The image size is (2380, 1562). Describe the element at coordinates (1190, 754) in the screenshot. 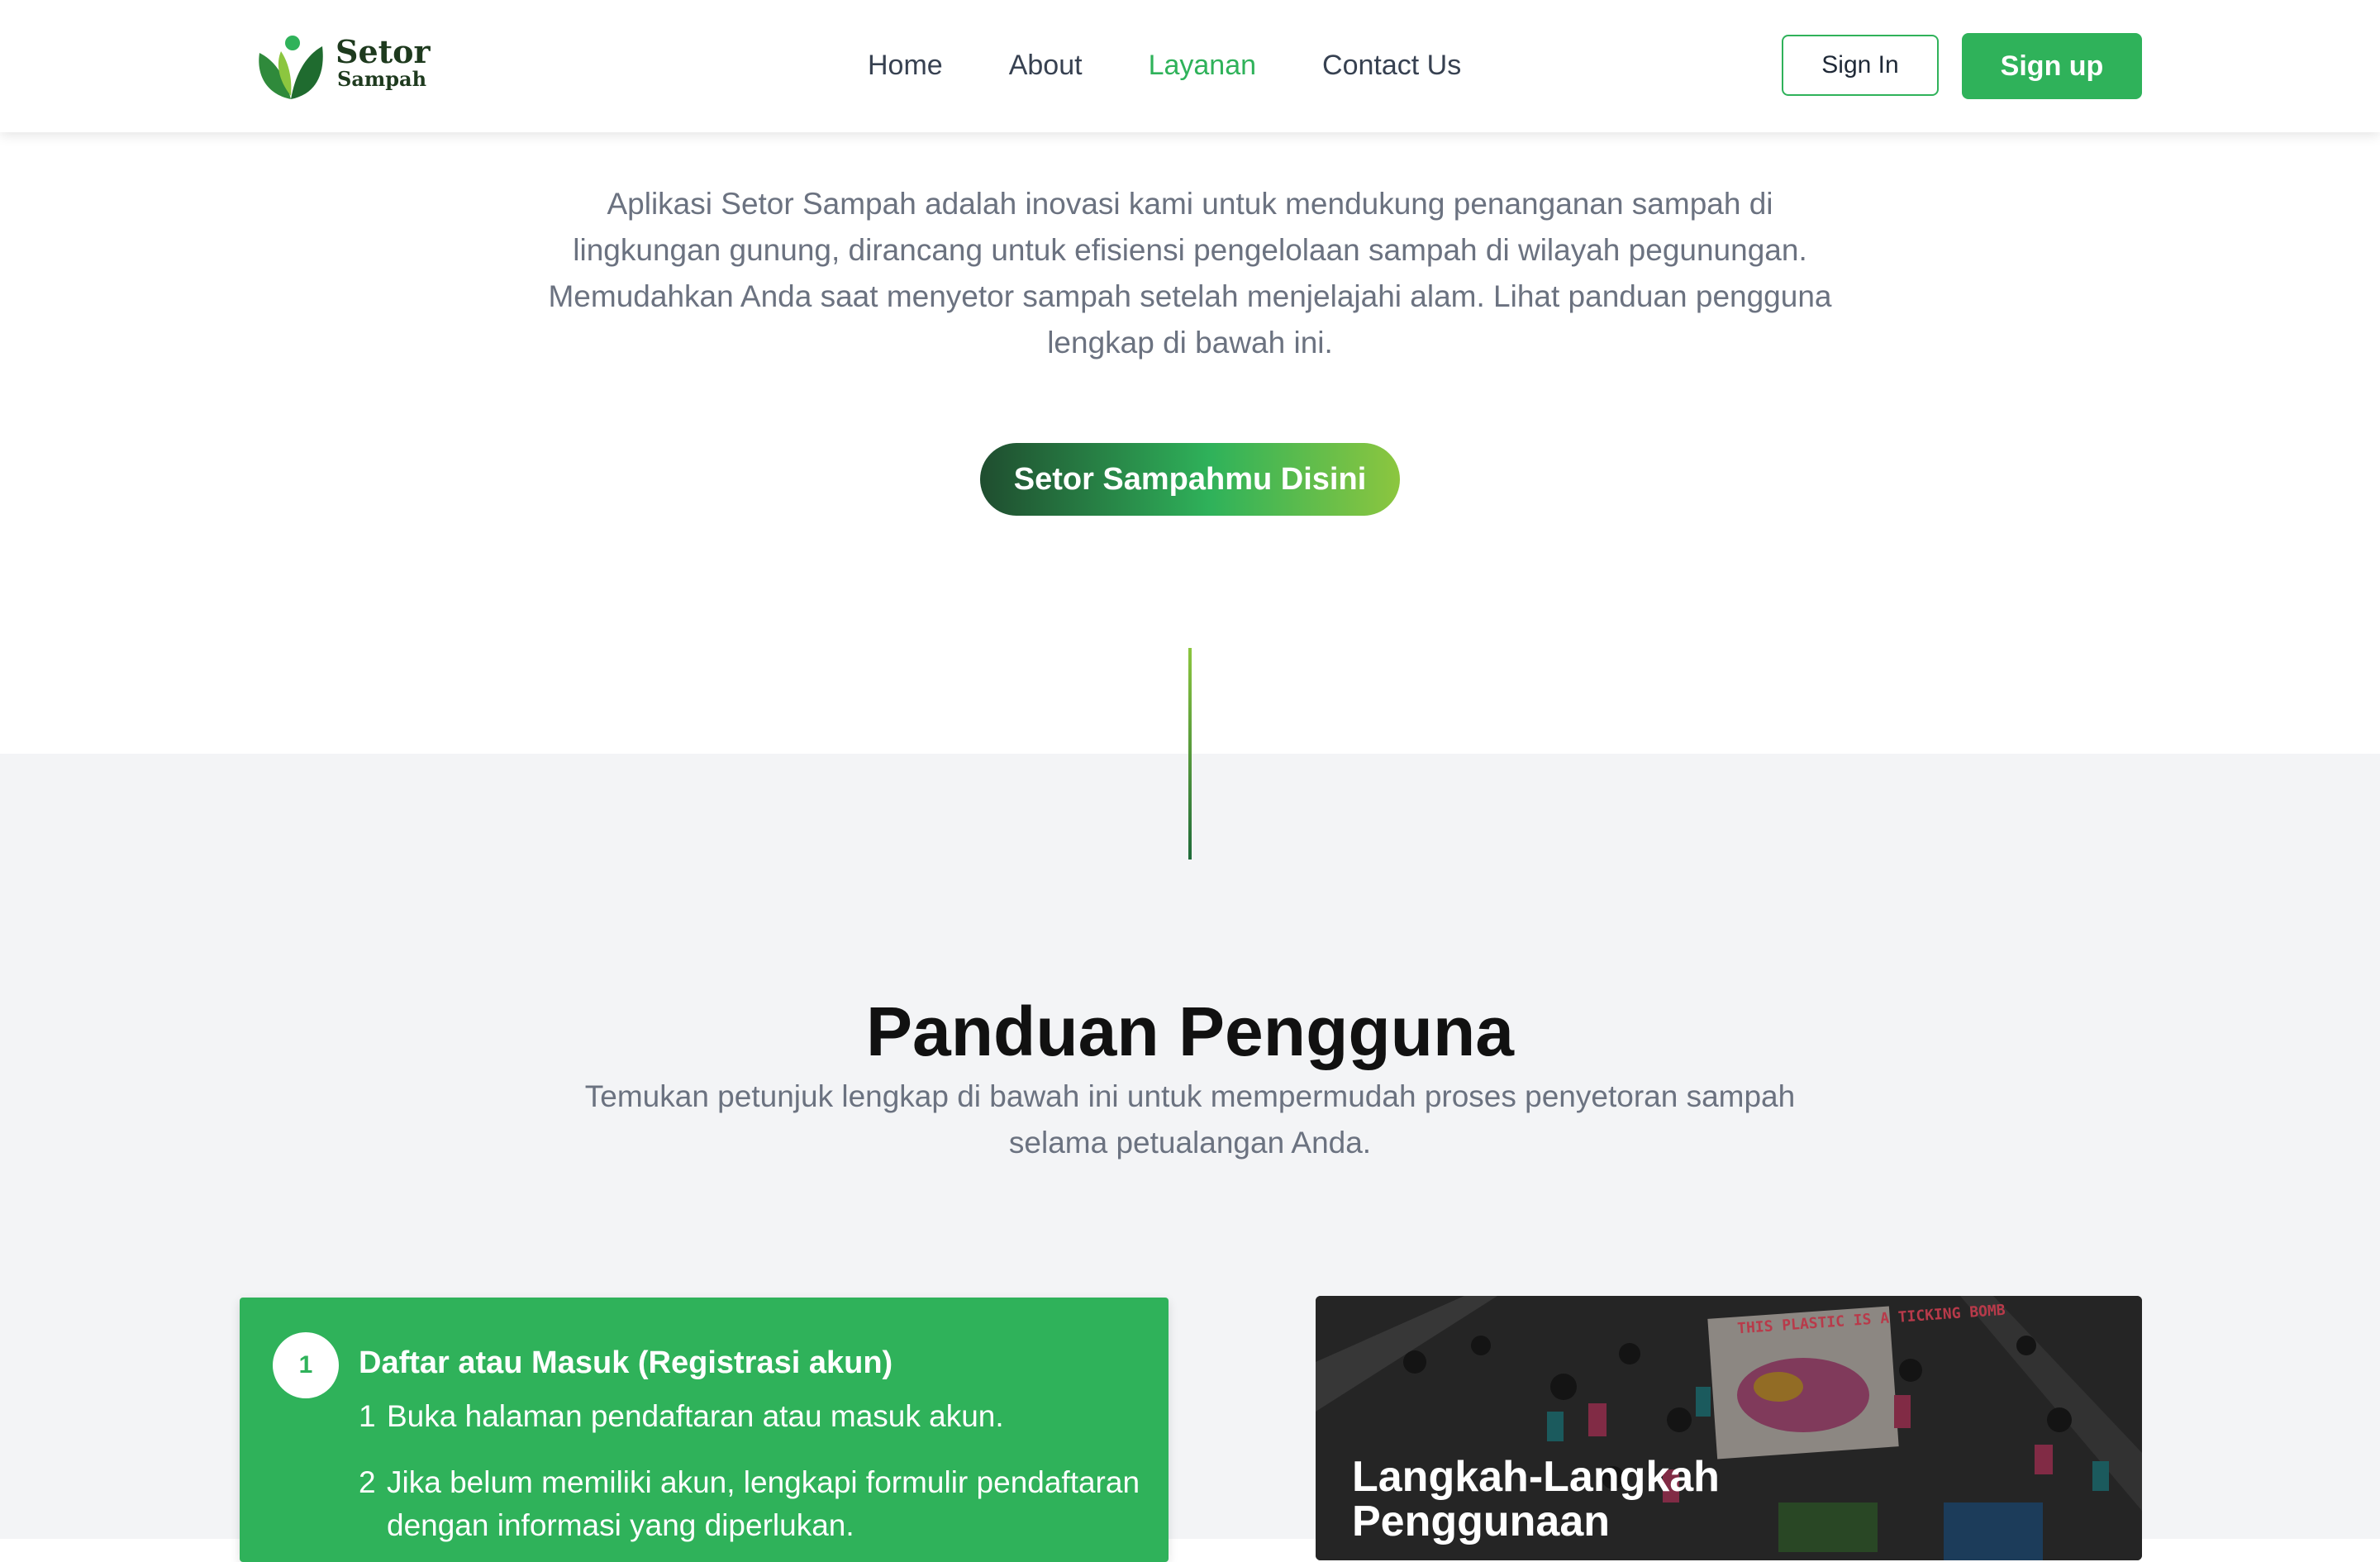

I see `vertical-divider` at that location.